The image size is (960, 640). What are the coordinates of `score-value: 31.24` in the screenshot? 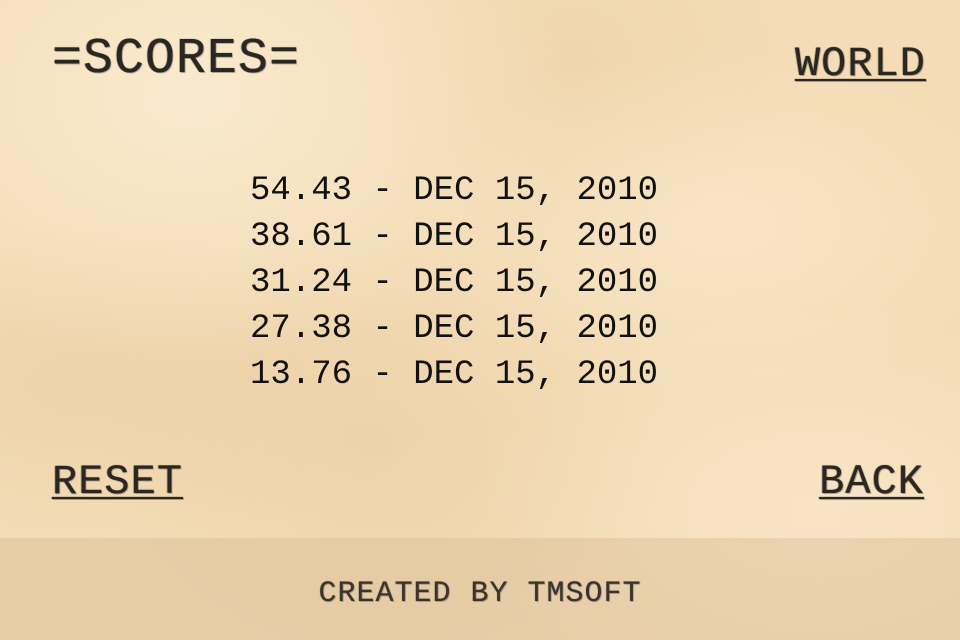 It's located at (301, 283).